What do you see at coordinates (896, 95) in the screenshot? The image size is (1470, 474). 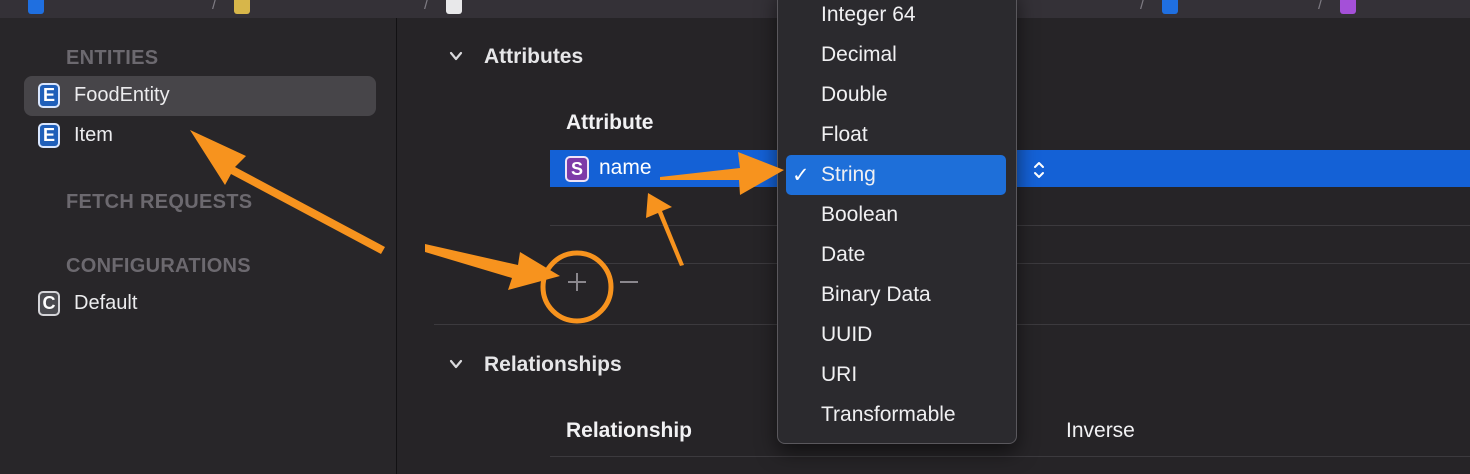 I see `menu-item-double: Double` at bounding box center [896, 95].